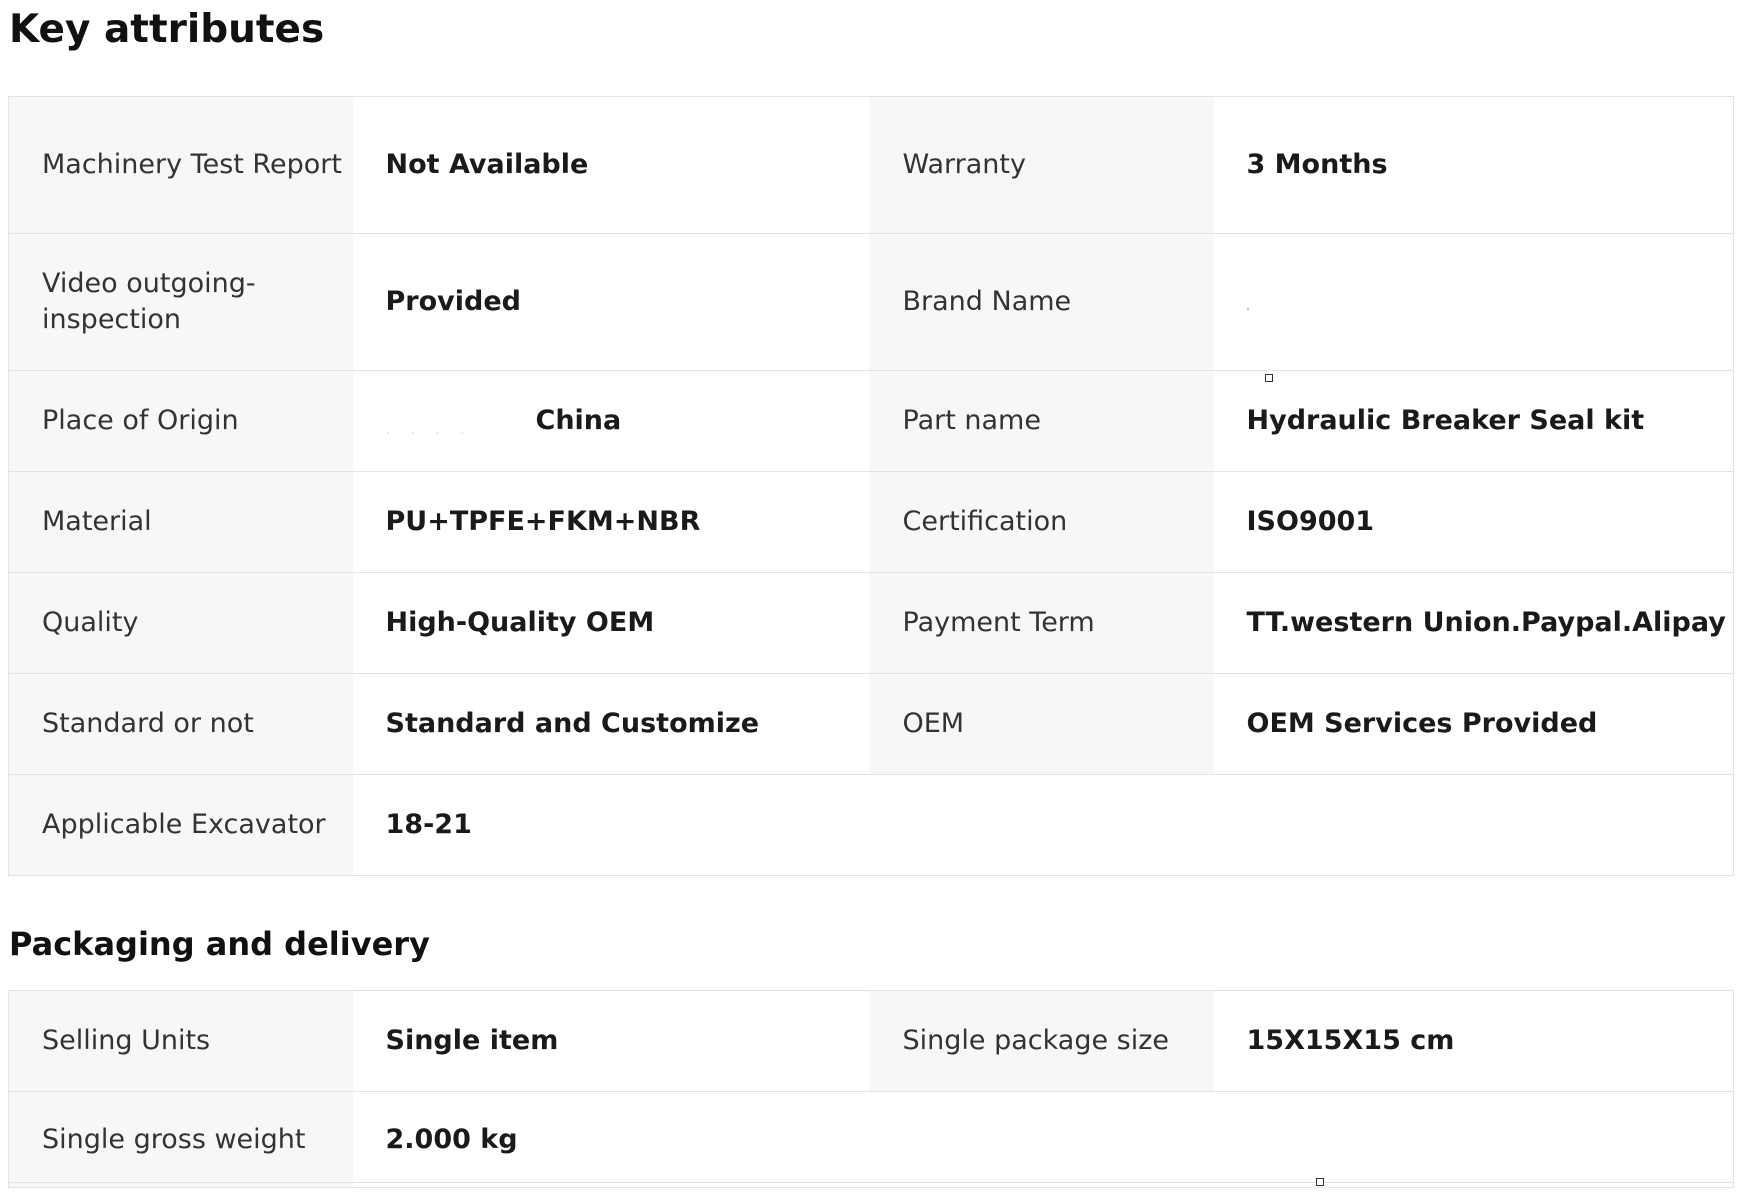  Describe the element at coordinates (1041, 1041) in the screenshot. I see `attribute-label-single-package-size: Single package size` at that location.